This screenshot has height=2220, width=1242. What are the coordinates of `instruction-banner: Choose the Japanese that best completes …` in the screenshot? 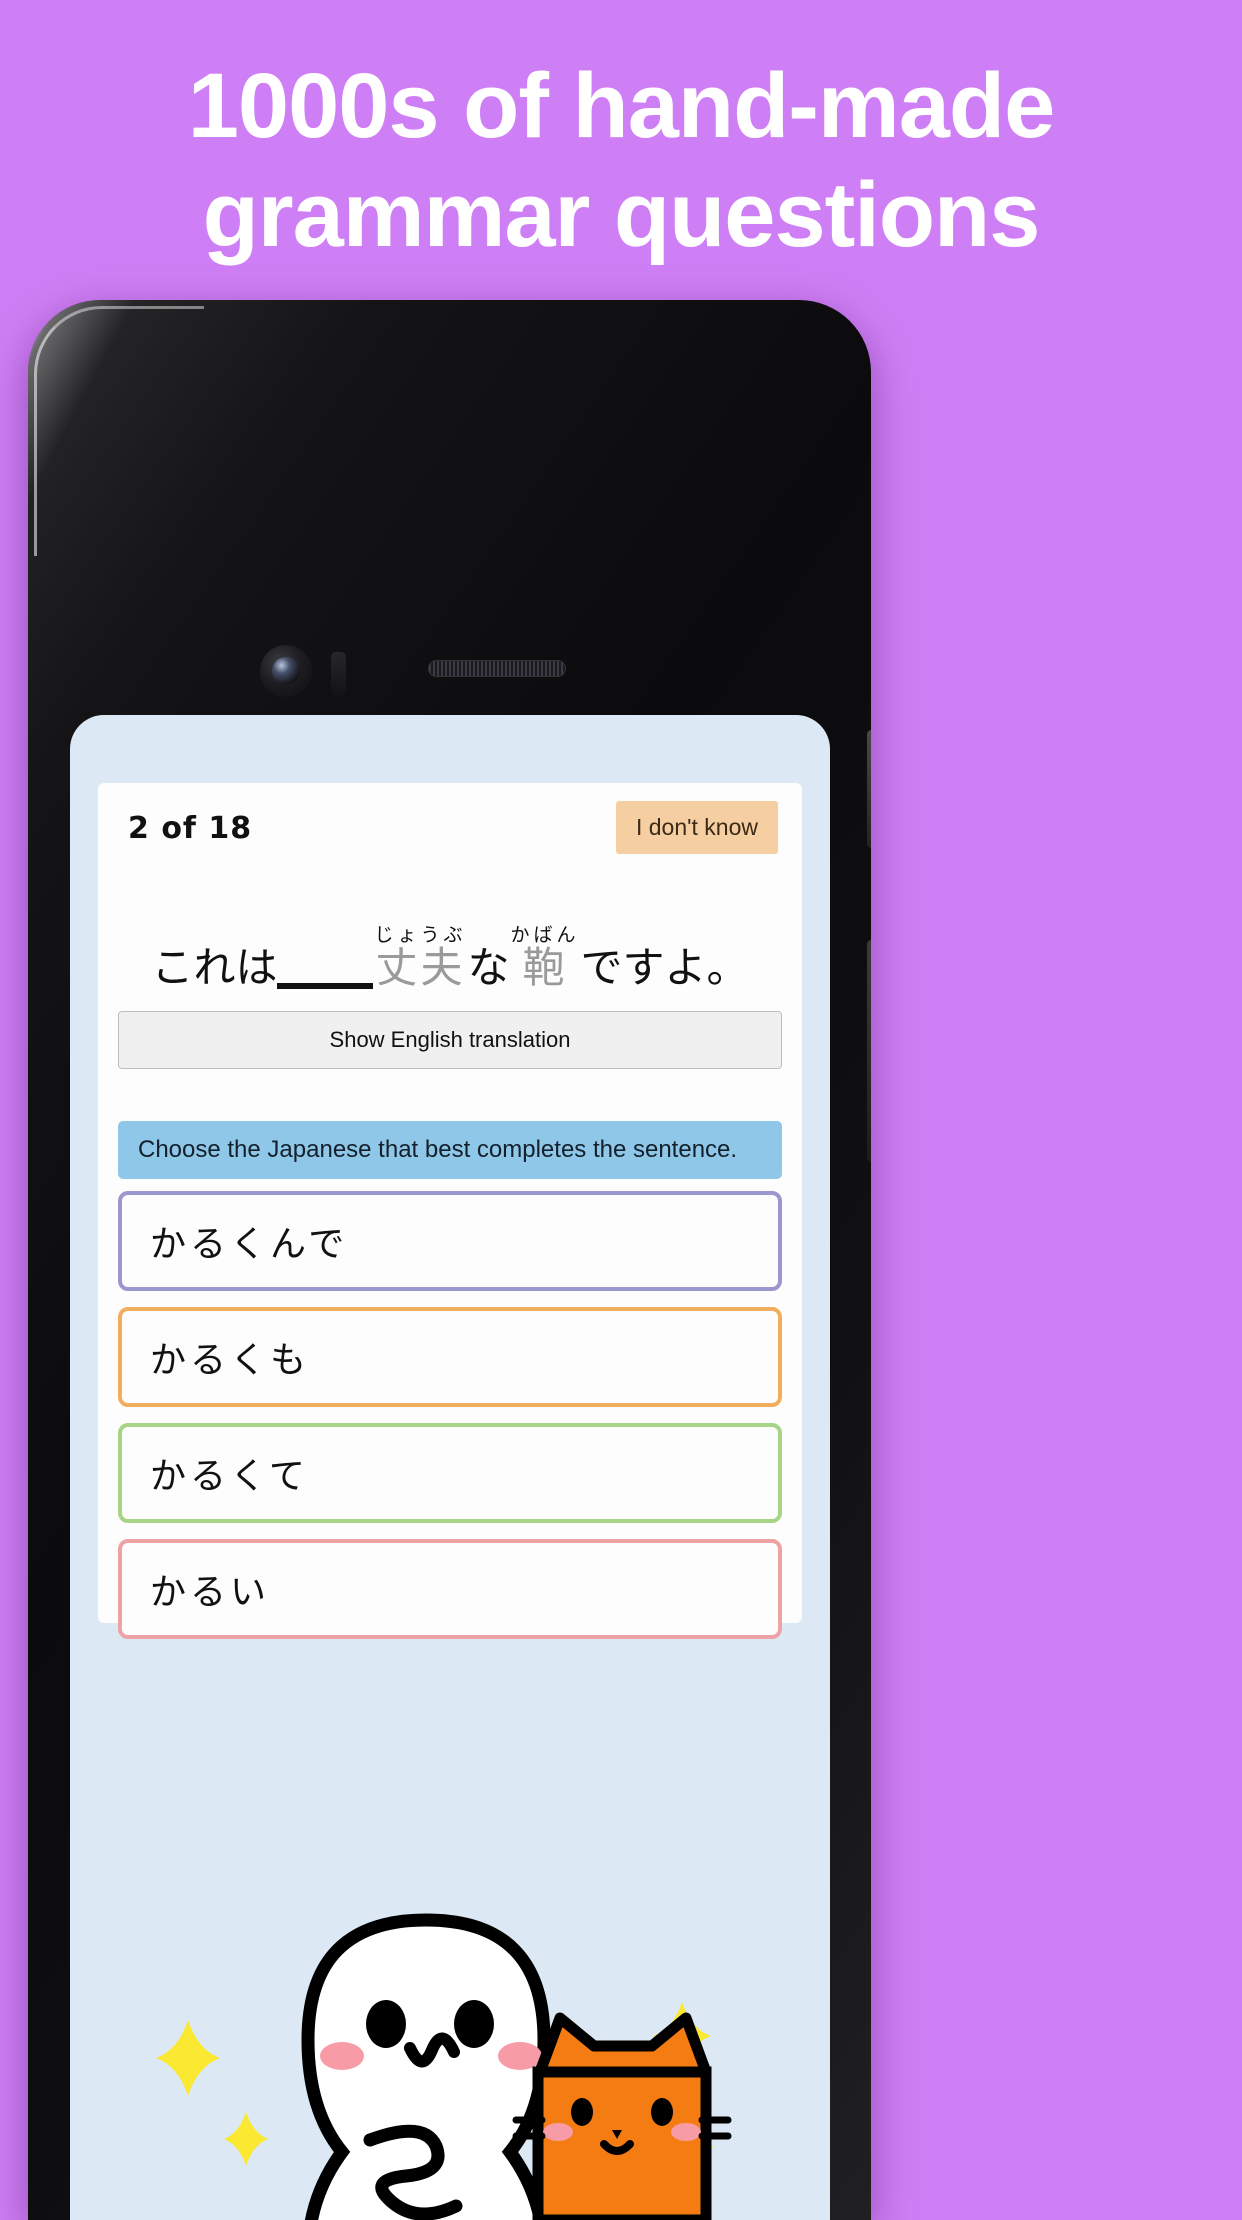 It's located at (450, 1150).